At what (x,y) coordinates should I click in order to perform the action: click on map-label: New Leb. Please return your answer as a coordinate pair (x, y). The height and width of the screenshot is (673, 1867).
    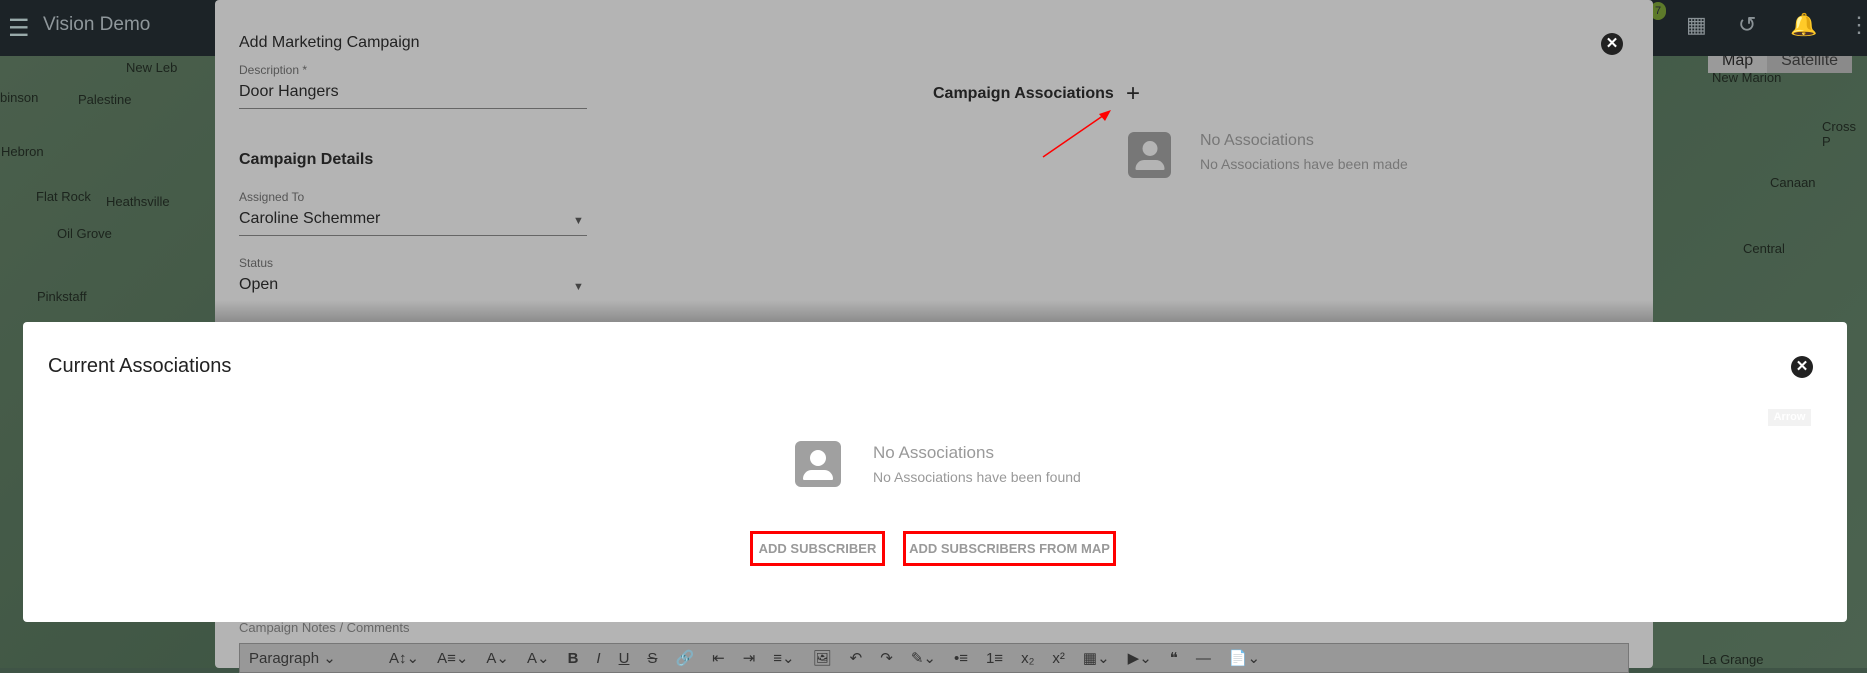
    Looking at the image, I should click on (152, 67).